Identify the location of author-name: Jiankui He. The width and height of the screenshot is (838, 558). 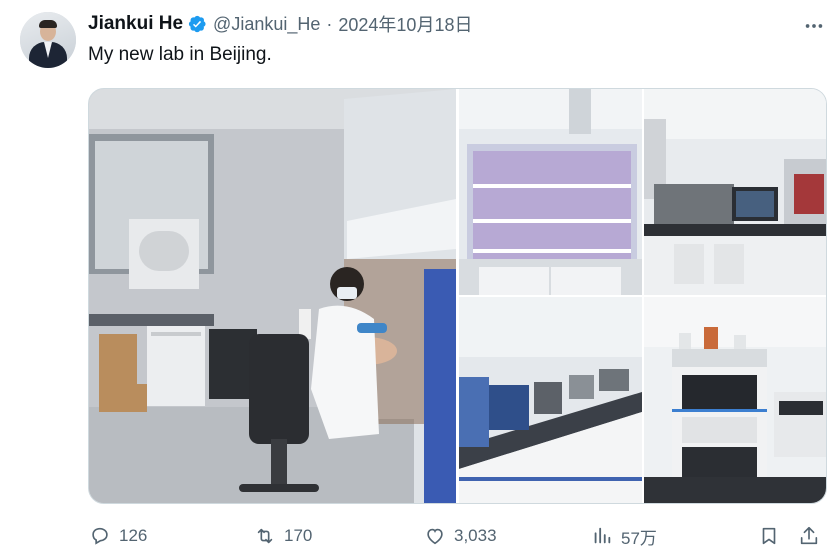
(135, 24).